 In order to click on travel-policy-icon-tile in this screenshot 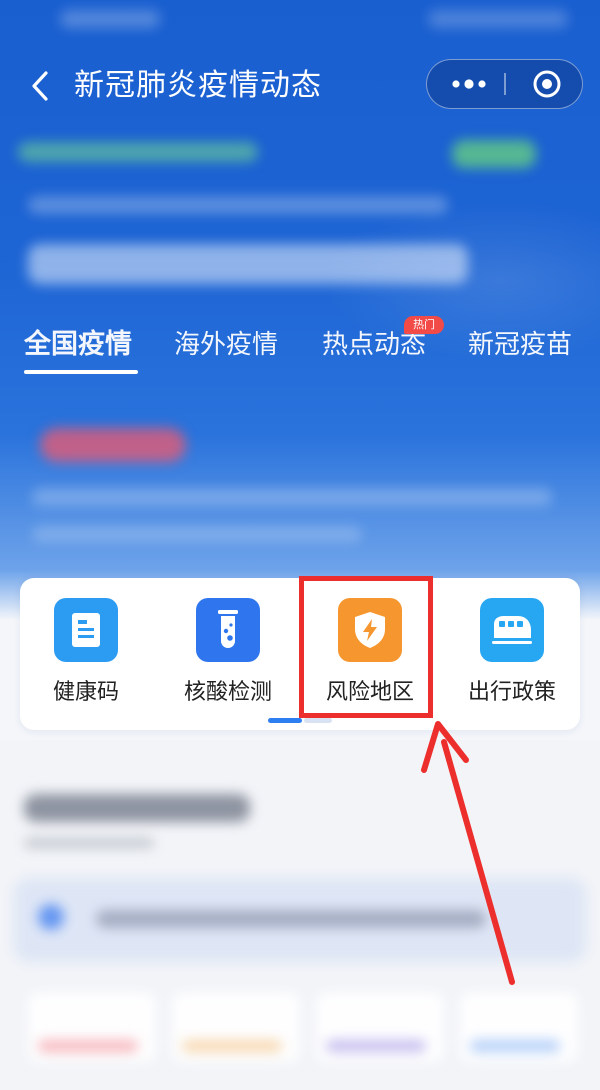, I will do `click(512, 630)`.